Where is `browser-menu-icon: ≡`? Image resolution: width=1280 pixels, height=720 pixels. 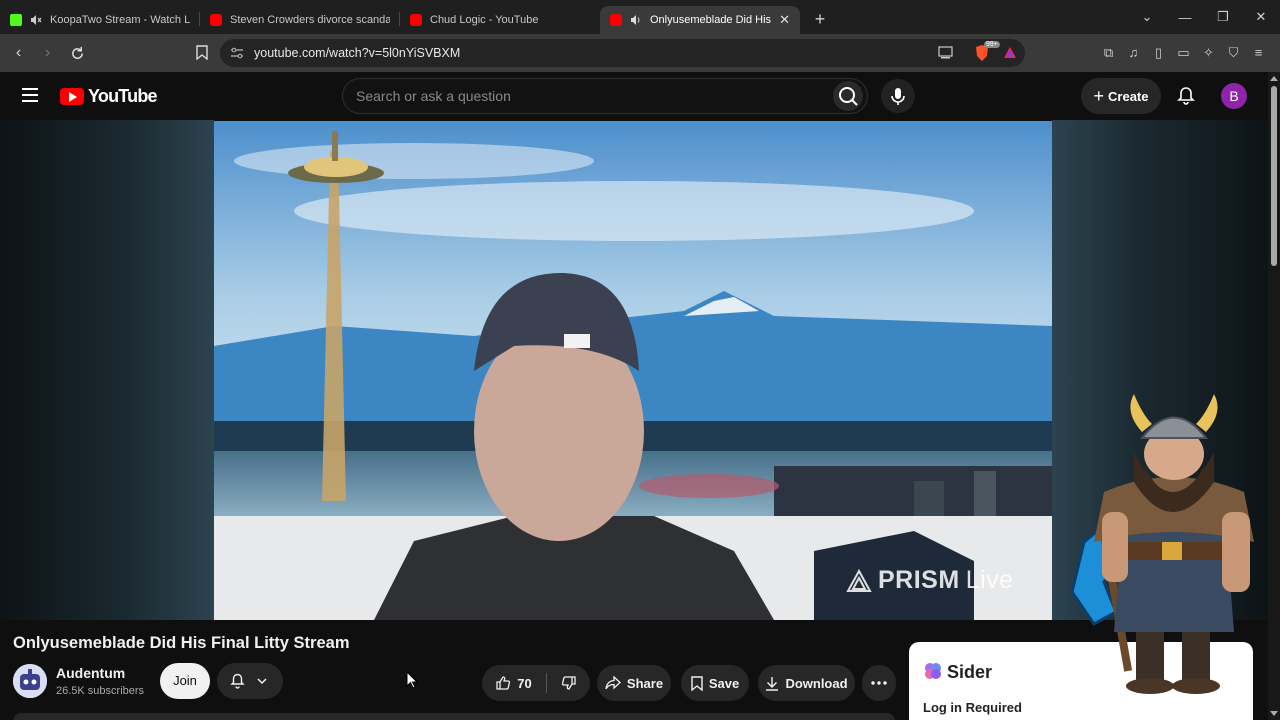
browser-menu-icon: ≡ is located at coordinates (1258, 52).